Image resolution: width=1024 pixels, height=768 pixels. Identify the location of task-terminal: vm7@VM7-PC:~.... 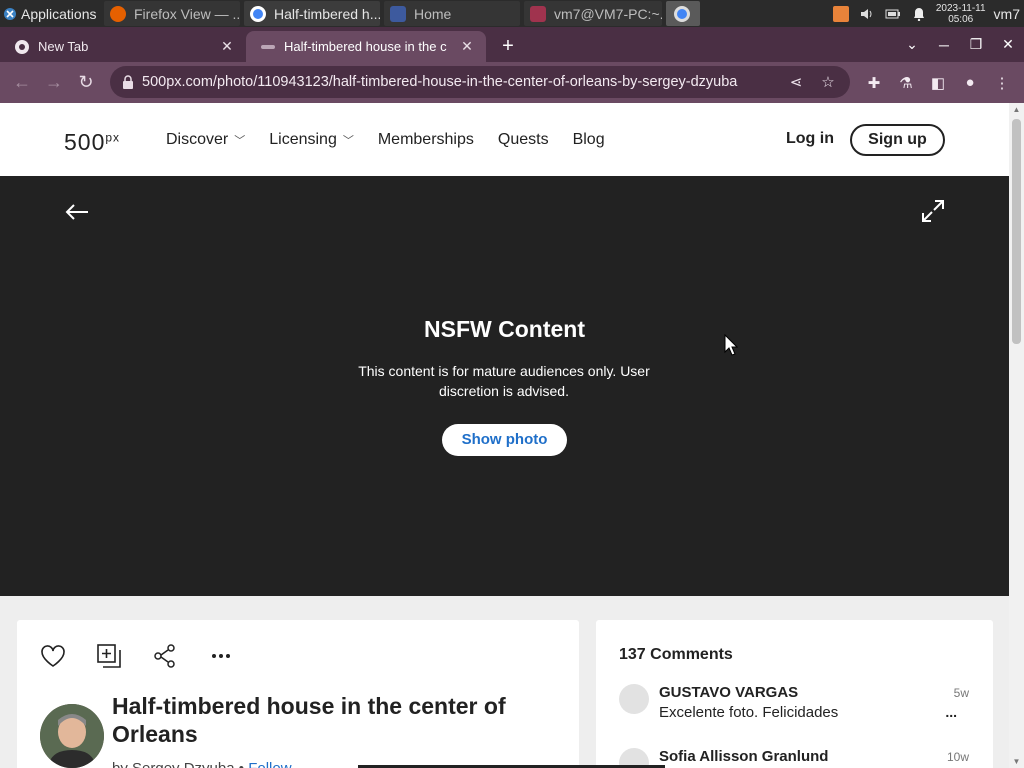
(593, 13).